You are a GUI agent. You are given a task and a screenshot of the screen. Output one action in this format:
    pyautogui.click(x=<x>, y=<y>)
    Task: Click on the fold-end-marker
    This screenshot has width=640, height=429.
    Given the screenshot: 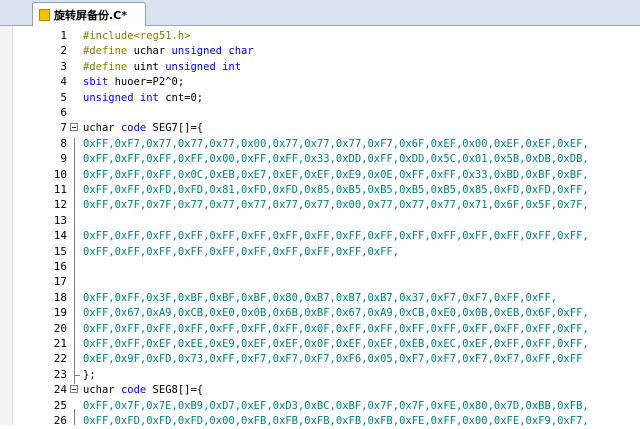 What is the action you would take?
    pyautogui.click(x=77, y=371)
    